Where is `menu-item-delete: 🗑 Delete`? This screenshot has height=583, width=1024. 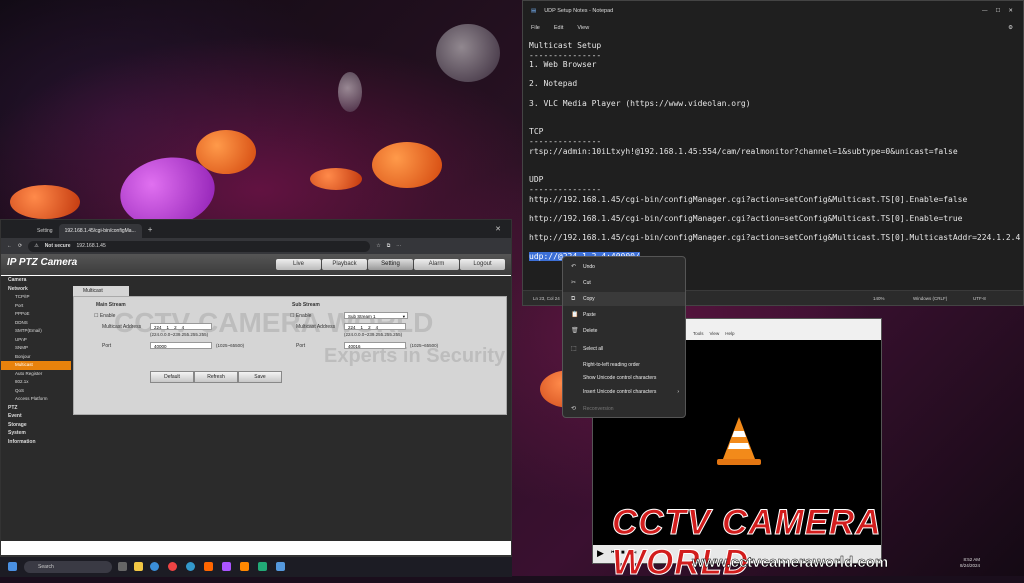 menu-item-delete: 🗑 Delete is located at coordinates (624, 331).